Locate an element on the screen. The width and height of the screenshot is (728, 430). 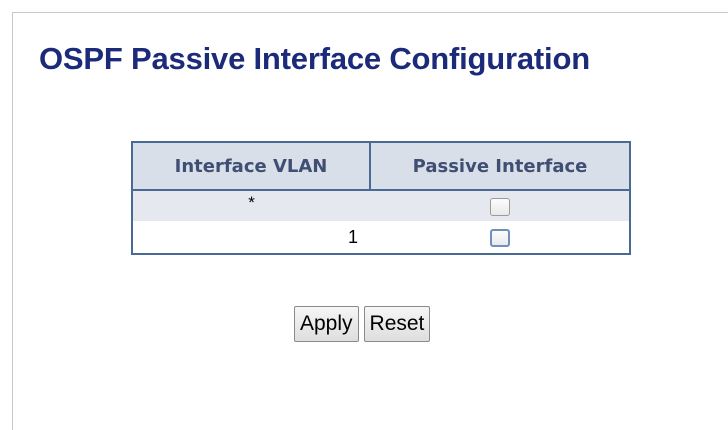
apply-button: Apply is located at coordinates (326, 324).